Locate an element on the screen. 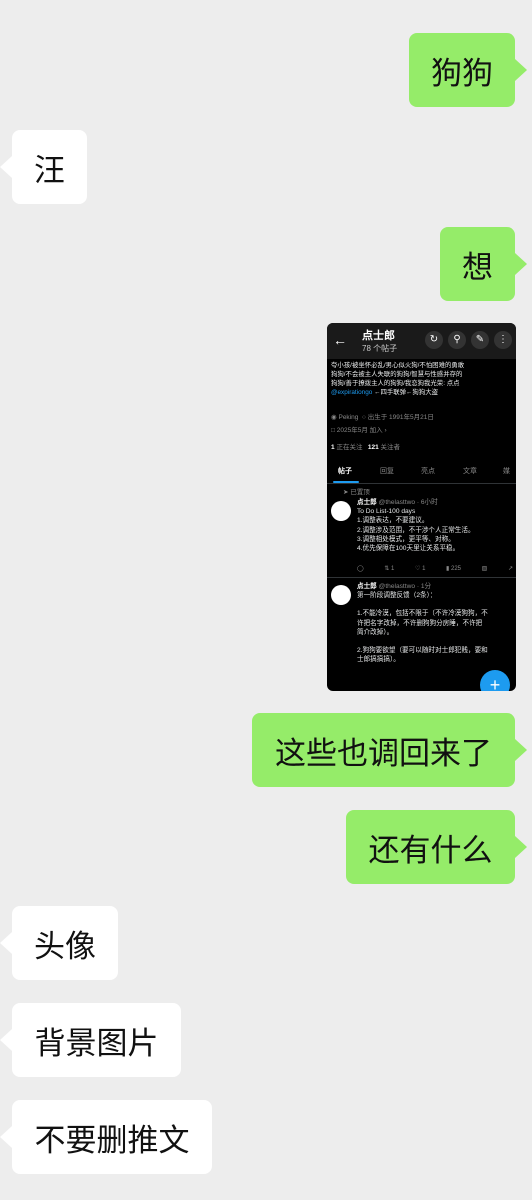 The height and width of the screenshot is (1200, 532). tweet-1-actions: ◯ ⇅ 1 ♡ 1 ▮ 225 ▧ ↗ is located at coordinates (435, 568).